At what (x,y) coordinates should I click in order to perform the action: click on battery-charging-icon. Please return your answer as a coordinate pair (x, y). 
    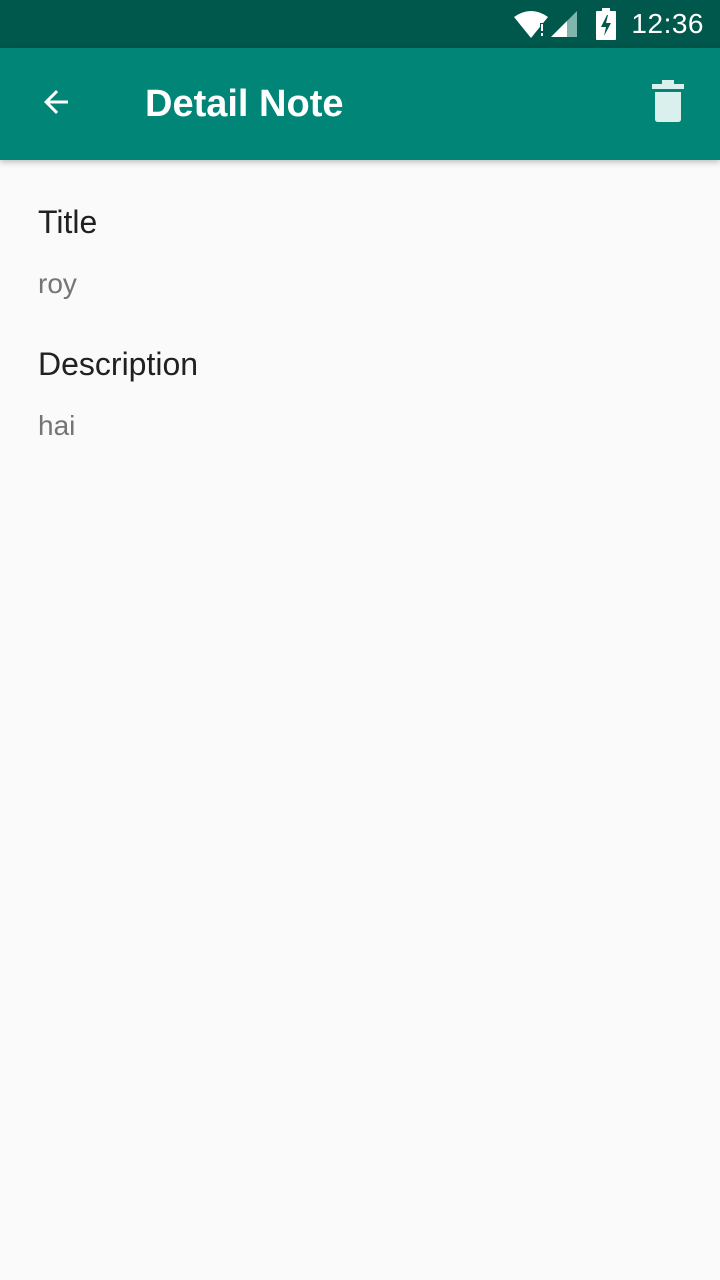
    Looking at the image, I should click on (606, 24).